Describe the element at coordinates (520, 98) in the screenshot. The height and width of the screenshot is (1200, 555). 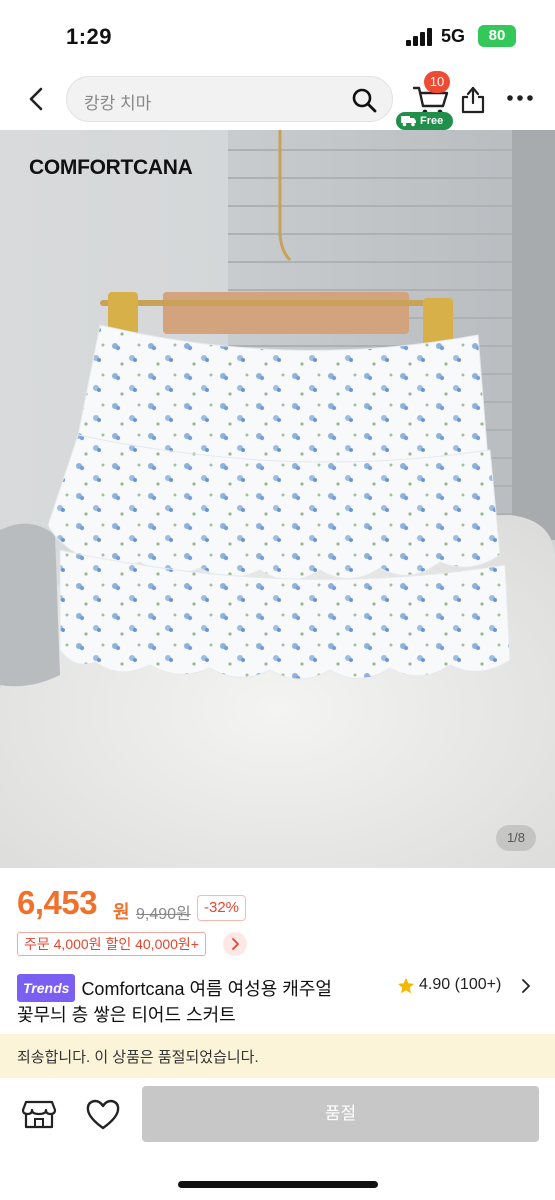
I see `more-options-icon` at that location.